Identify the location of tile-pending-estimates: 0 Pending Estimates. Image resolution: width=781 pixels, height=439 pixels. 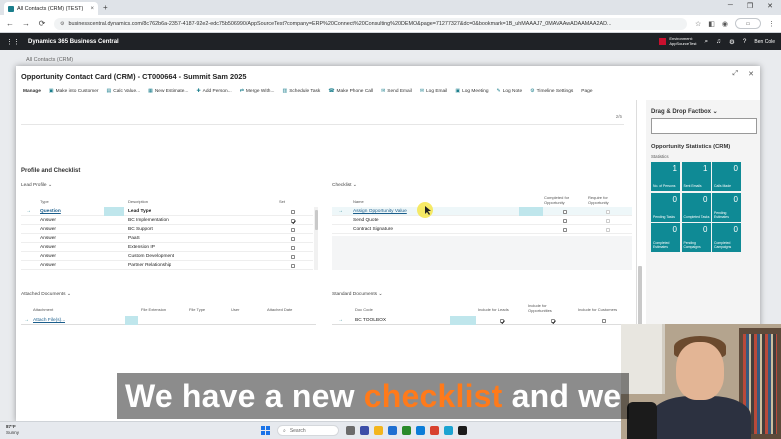
(726, 207).